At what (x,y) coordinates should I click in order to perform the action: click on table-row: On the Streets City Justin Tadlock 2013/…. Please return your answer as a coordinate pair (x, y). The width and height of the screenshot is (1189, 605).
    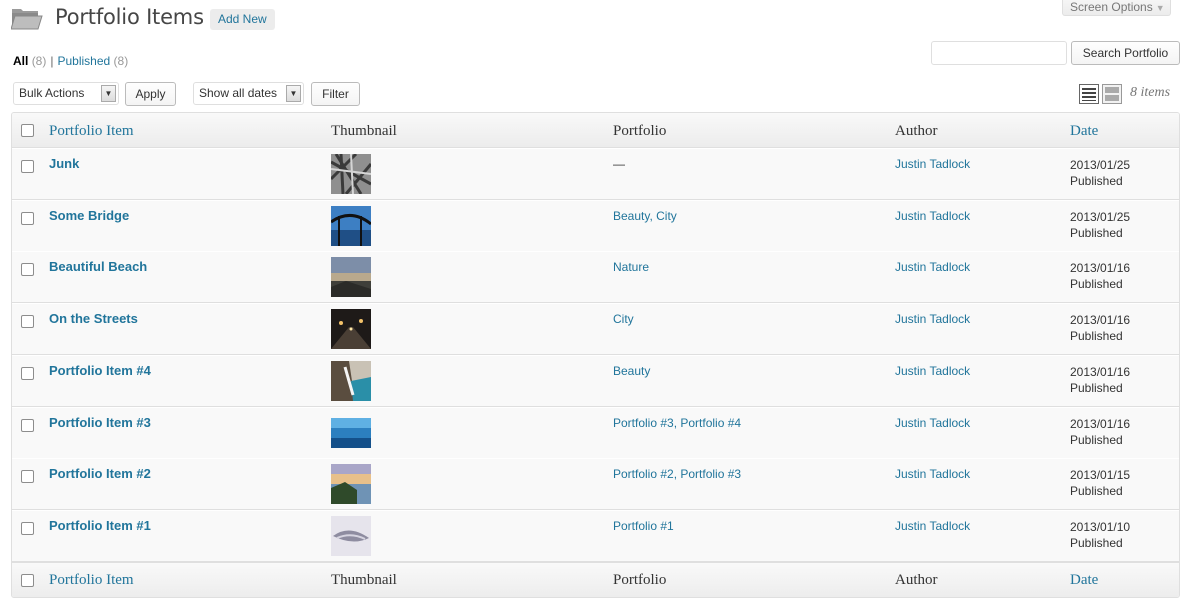
    Looking at the image, I should click on (595, 329).